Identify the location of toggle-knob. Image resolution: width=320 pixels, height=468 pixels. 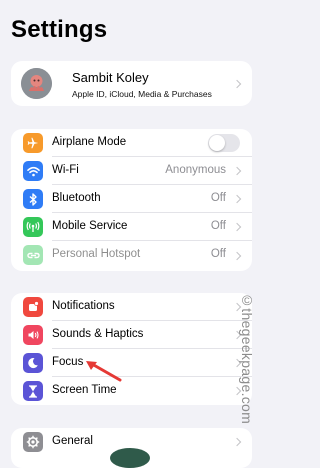
(217, 143).